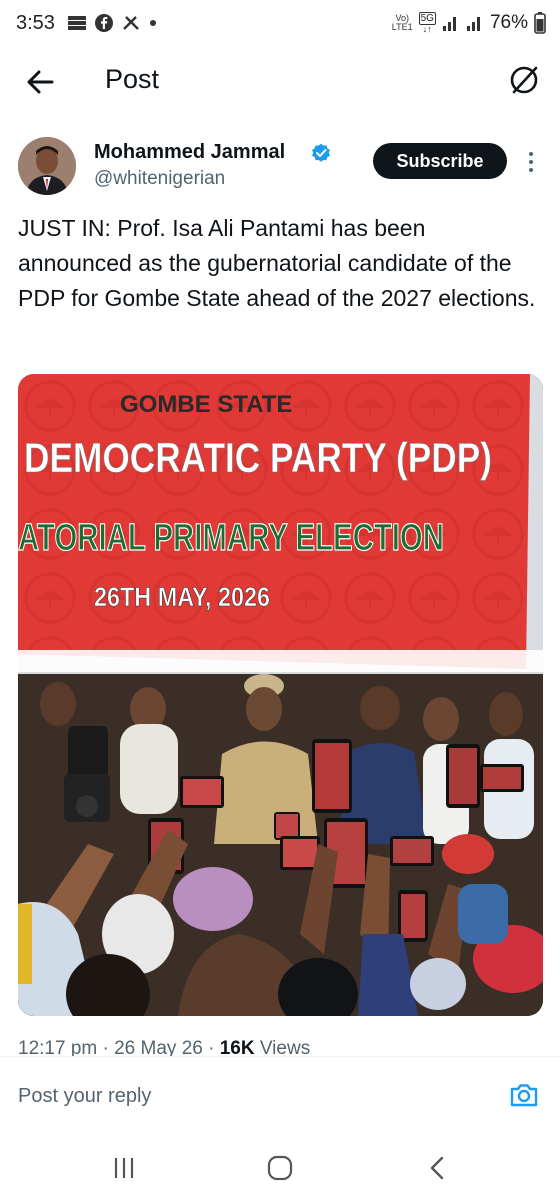 The height and width of the screenshot is (1200, 560). I want to click on subscribe-button: Subscribe, so click(440, 161).